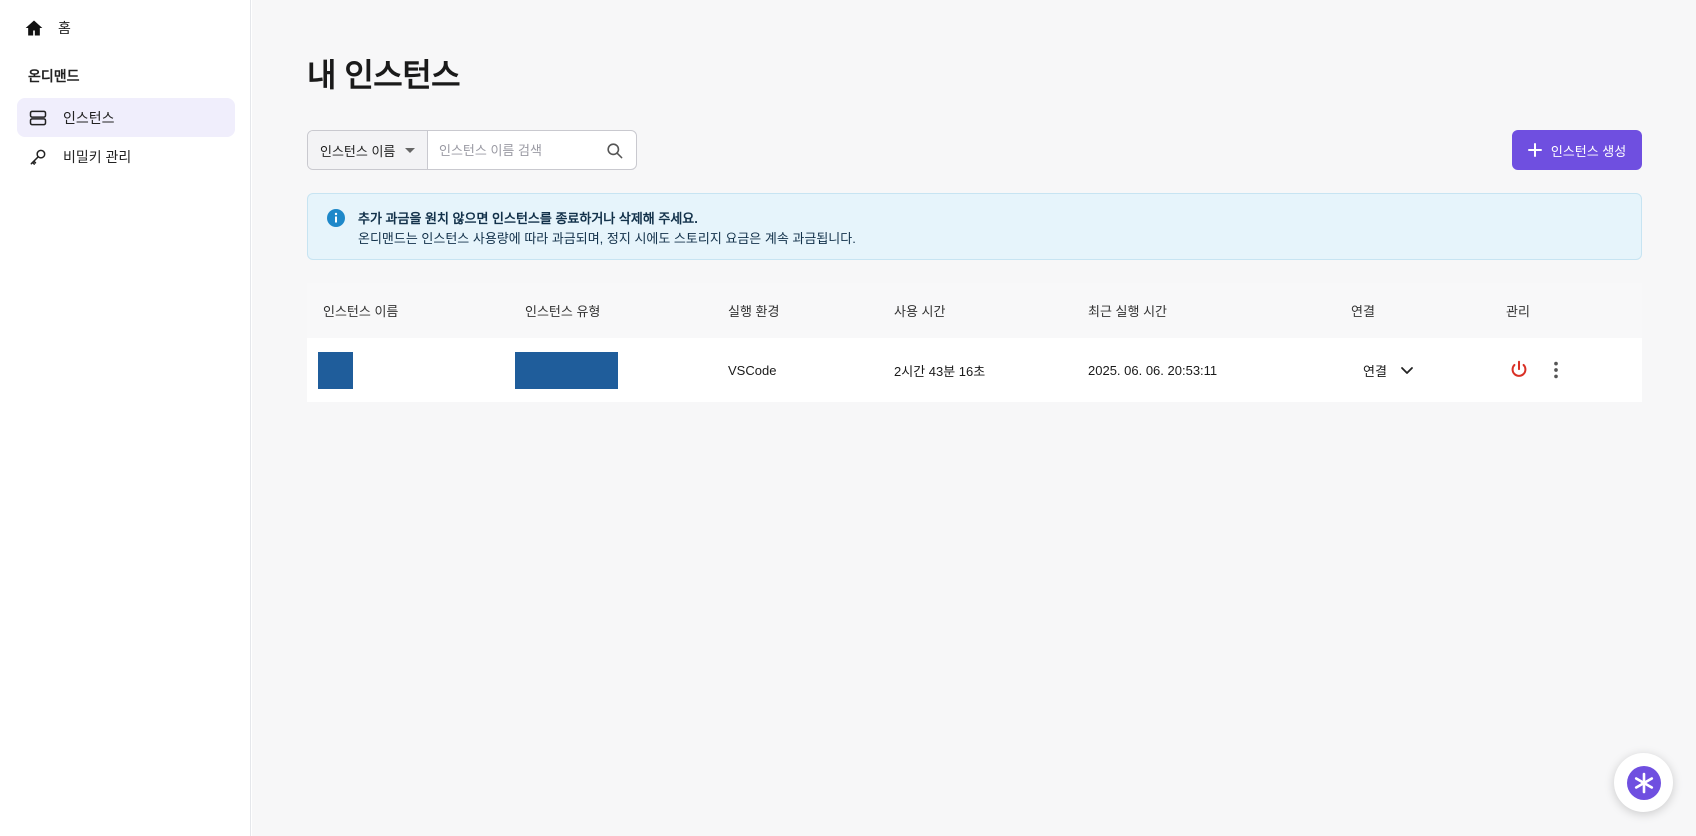 The image size is (1696, 836). I want to click on create-instance-button: 인스턴스 생성, so click(1577, 150).